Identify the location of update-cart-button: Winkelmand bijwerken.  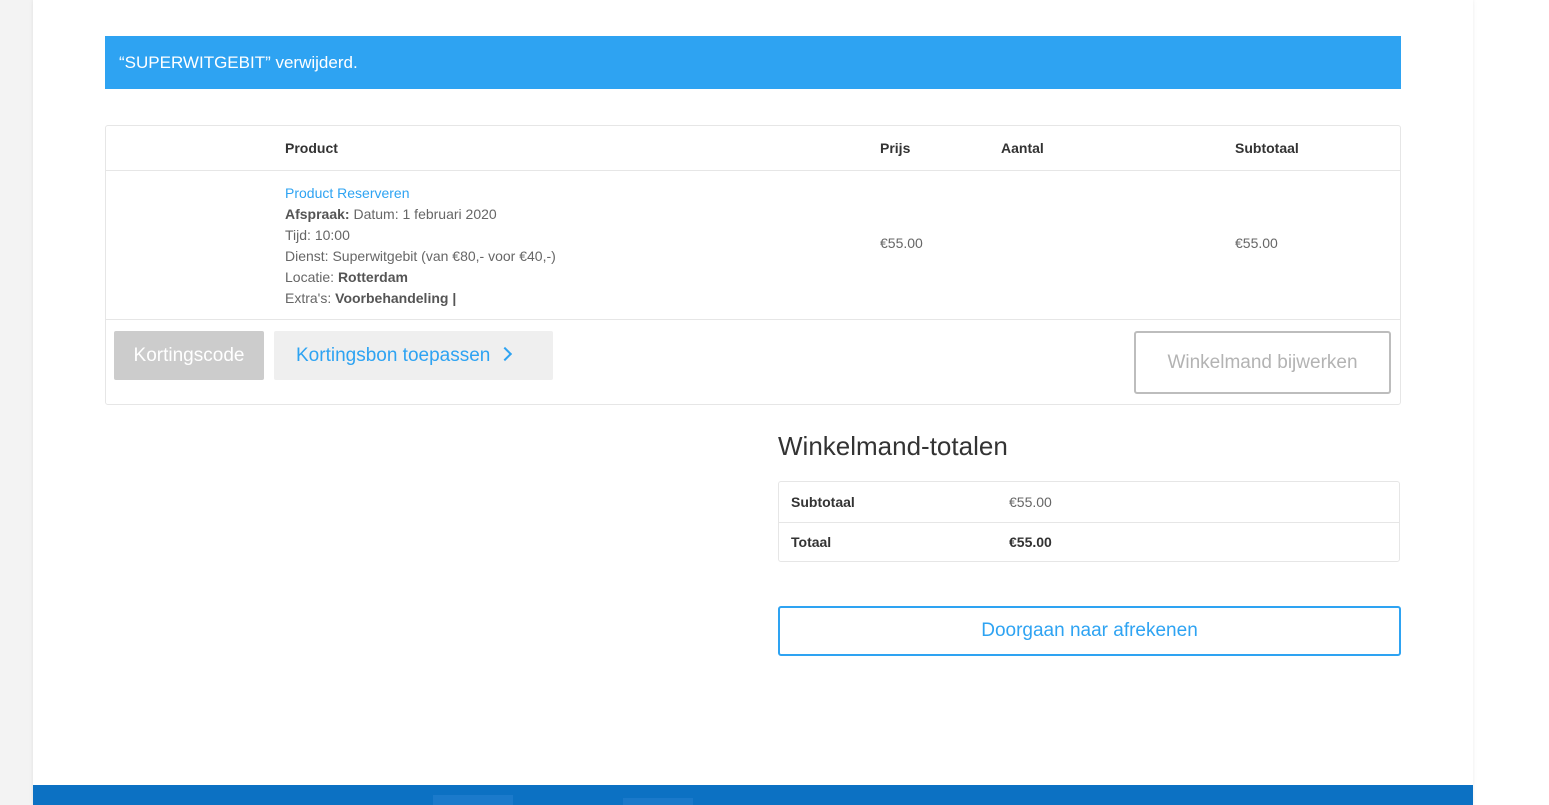
(1262, 362).